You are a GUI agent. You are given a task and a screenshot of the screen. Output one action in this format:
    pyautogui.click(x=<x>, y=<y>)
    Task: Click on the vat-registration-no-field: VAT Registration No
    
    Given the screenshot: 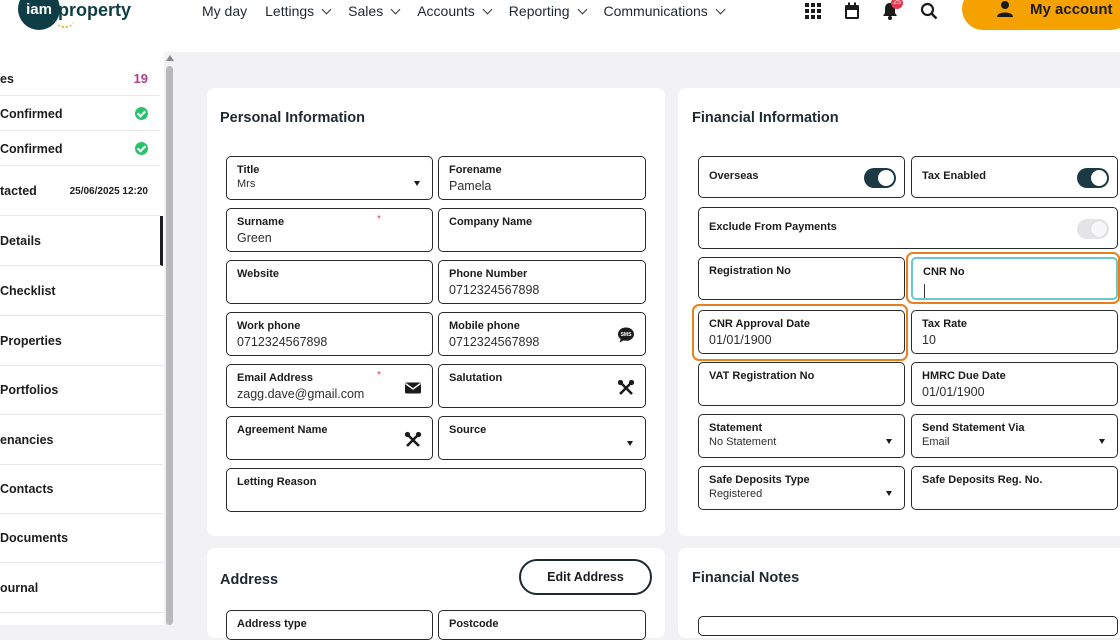 What is the action you would take?
    pyautogui.click(x=801, y=384)
    